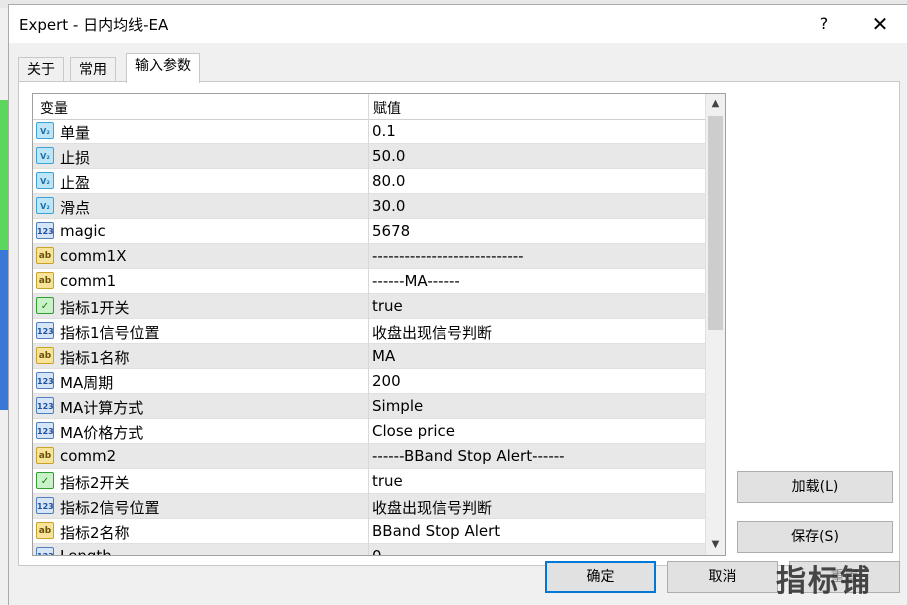 The image size is (907, 605). I want to click on parameter-name: comm2, so click(88, 456).